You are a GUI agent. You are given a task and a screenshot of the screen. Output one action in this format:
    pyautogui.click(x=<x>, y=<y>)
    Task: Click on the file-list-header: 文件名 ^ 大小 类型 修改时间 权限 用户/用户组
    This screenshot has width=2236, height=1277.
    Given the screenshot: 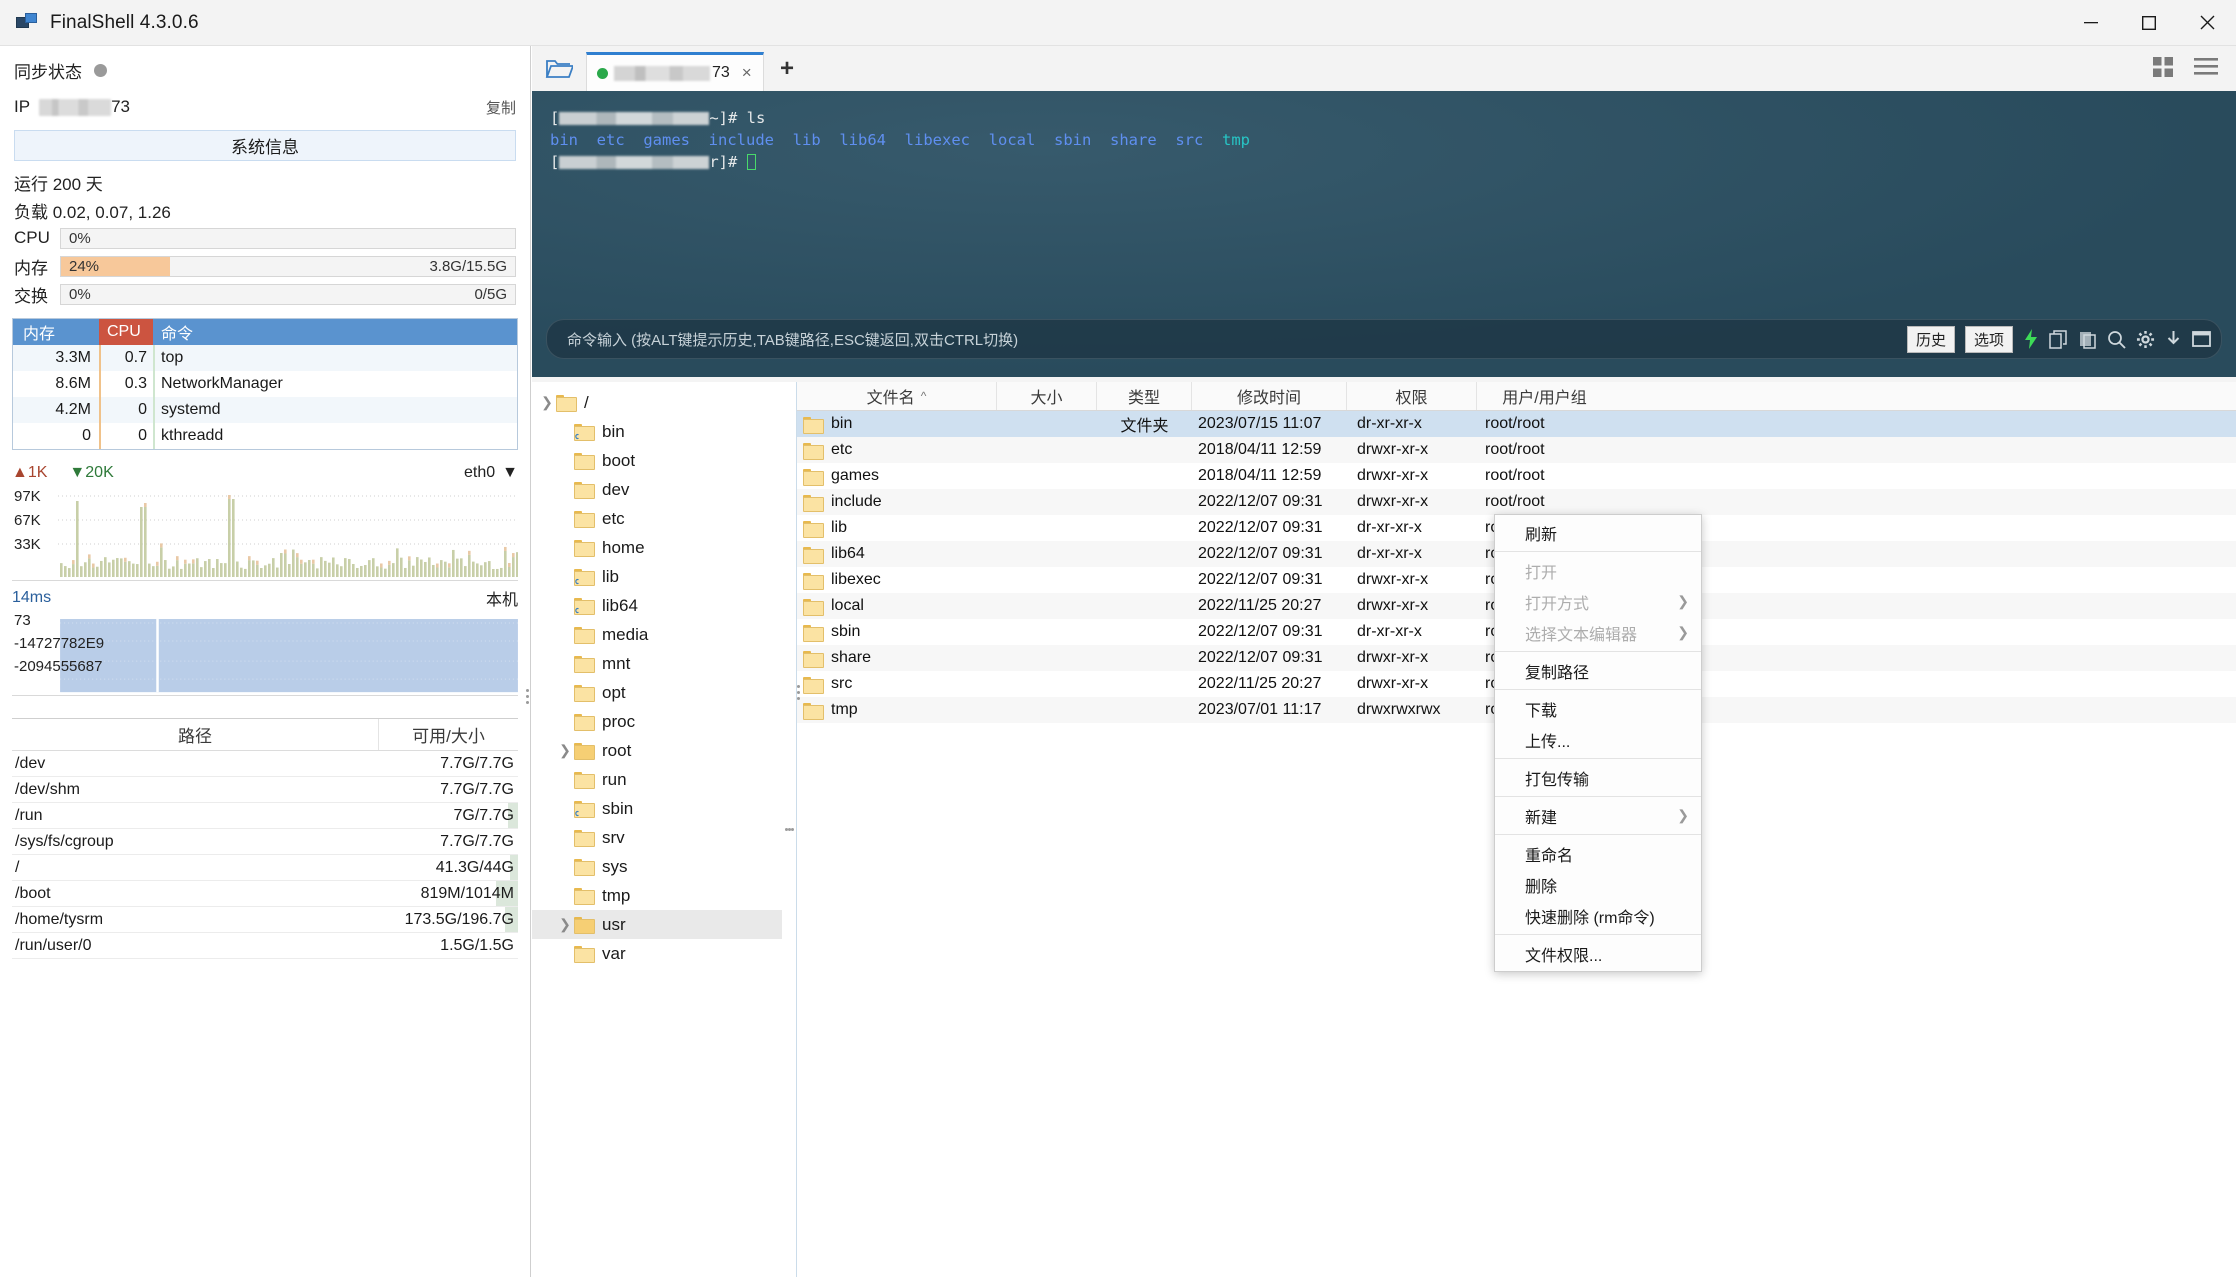 What is the action you would take?
    pyautogui.click(x=1516, y=396)
    